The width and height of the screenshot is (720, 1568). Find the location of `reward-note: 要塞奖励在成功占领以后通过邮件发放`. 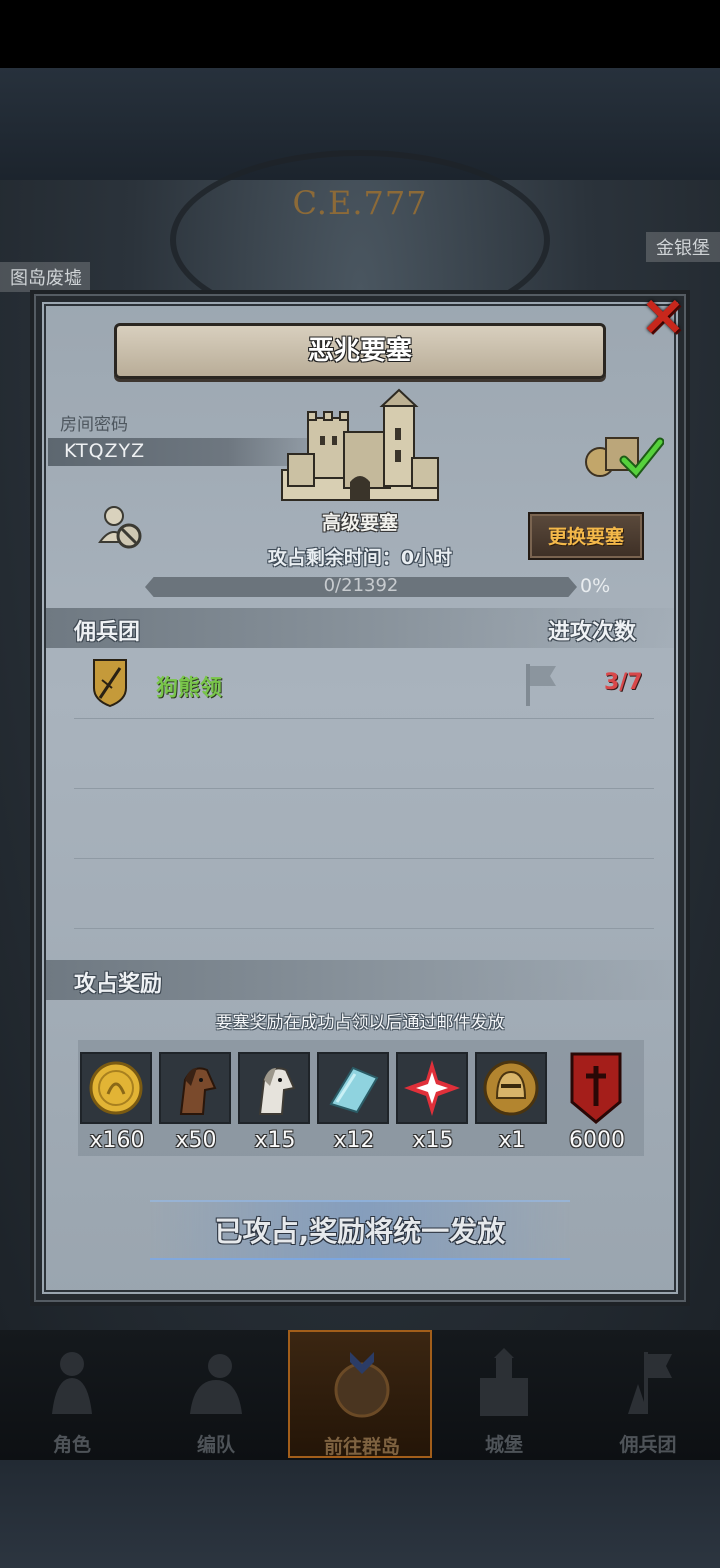

reward-note: 要塞奖励在成功占领以后通过邮件发放 is located at coordinates (360, 1023).